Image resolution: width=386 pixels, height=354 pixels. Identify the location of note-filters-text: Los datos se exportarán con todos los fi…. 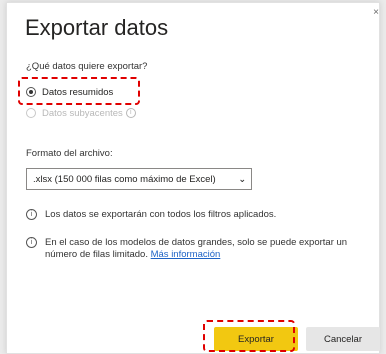
(161, 214).